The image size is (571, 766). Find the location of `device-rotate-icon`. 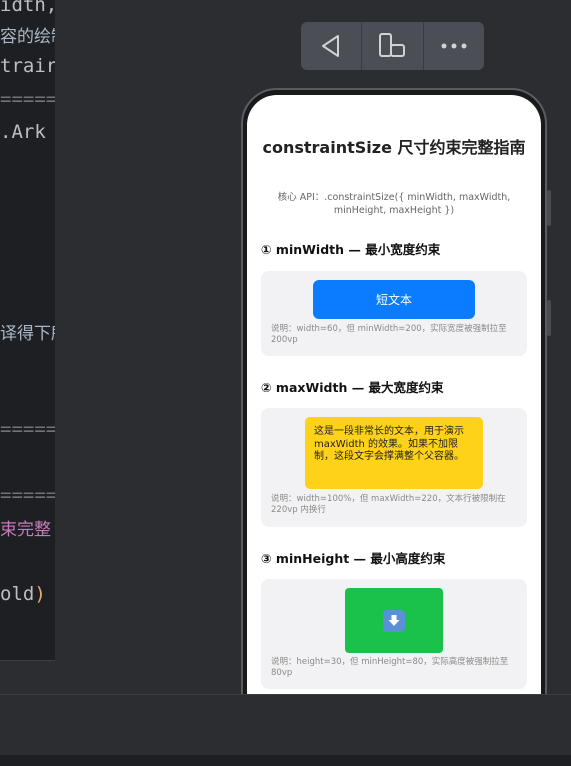

device-rotate-icon is located at coordinates (392, 45).